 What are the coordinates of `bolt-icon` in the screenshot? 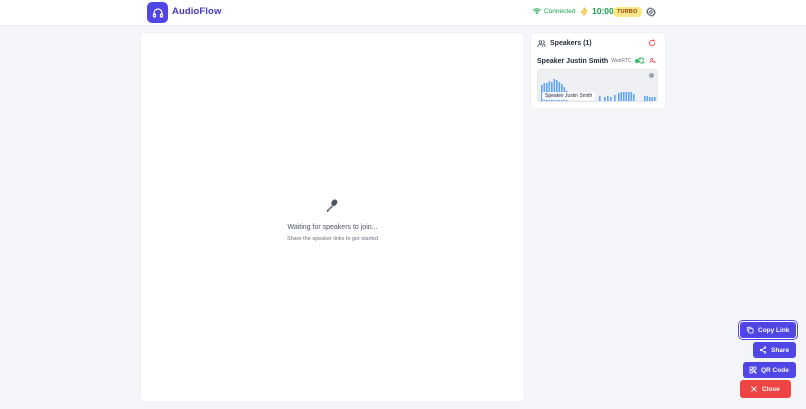 It's located at (584, 11).